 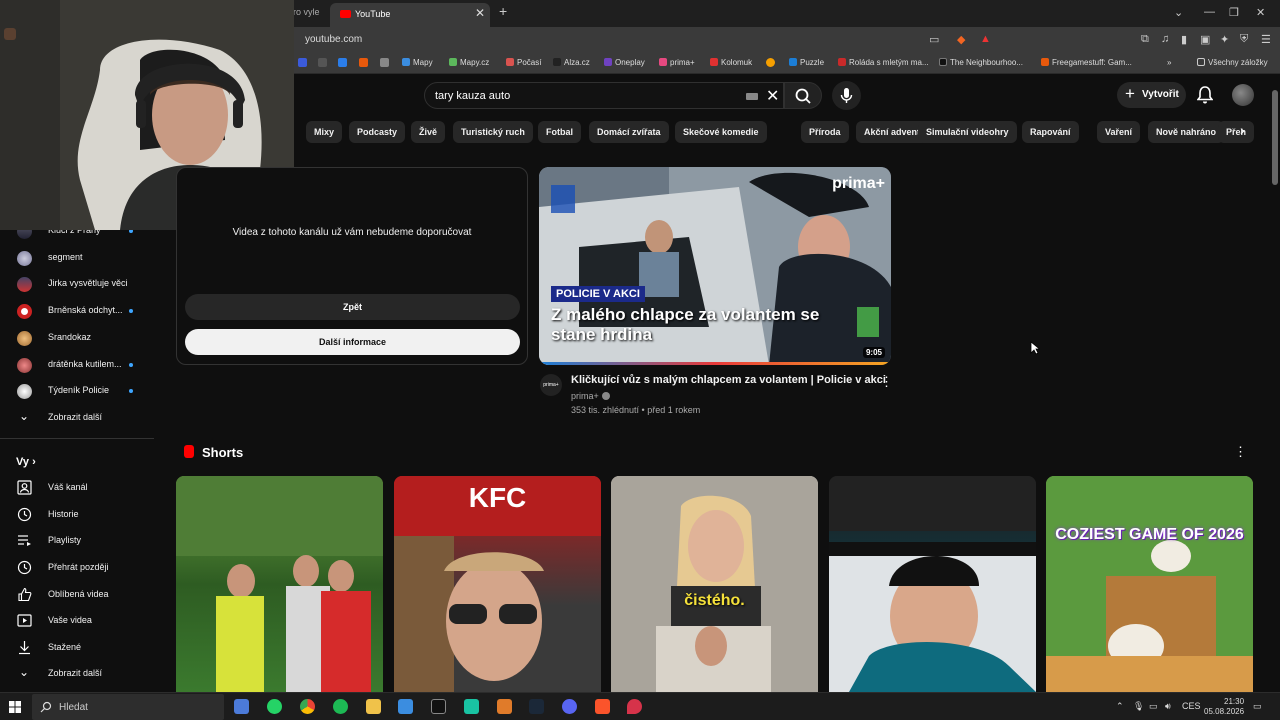 What do you see at coordinates (714, 584) in the screenshot?
I see `short-thumbnail: čistého.` at bounding box center [714, 584].